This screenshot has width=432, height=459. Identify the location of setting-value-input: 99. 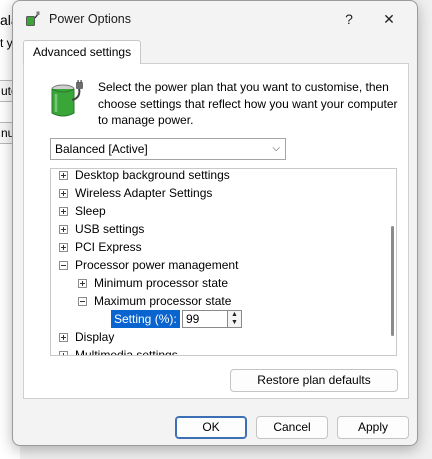
(205, 319).